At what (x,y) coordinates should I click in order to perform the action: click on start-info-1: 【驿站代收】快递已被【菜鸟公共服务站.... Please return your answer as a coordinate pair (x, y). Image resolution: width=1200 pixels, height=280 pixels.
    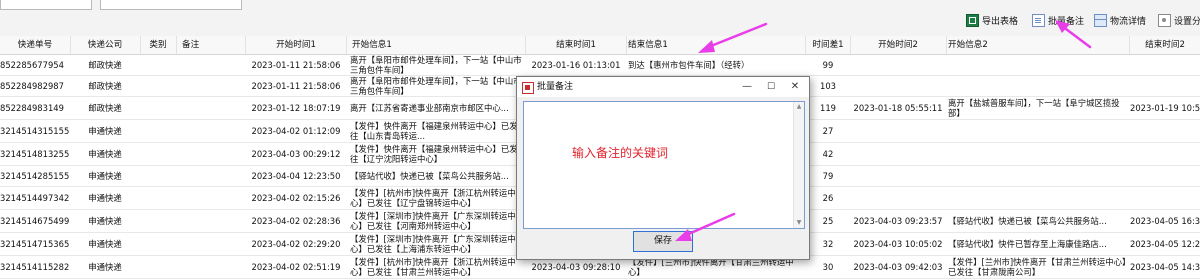
    Looking at the image, I should click on (429, 176).